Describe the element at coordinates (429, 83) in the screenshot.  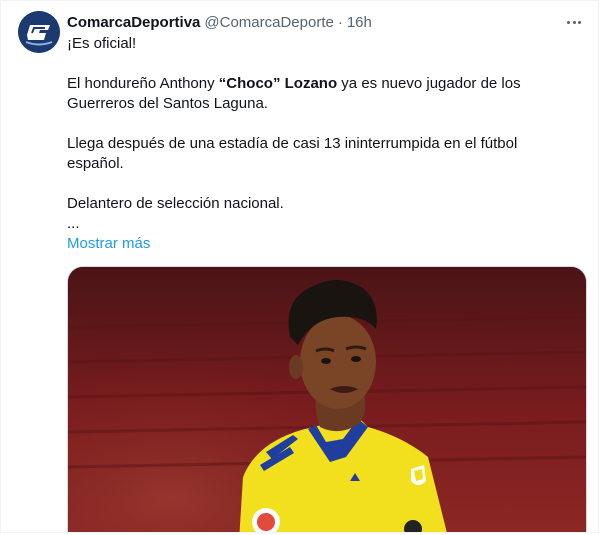
I see `text-span: ya es nuevo jugador de los` at that location.